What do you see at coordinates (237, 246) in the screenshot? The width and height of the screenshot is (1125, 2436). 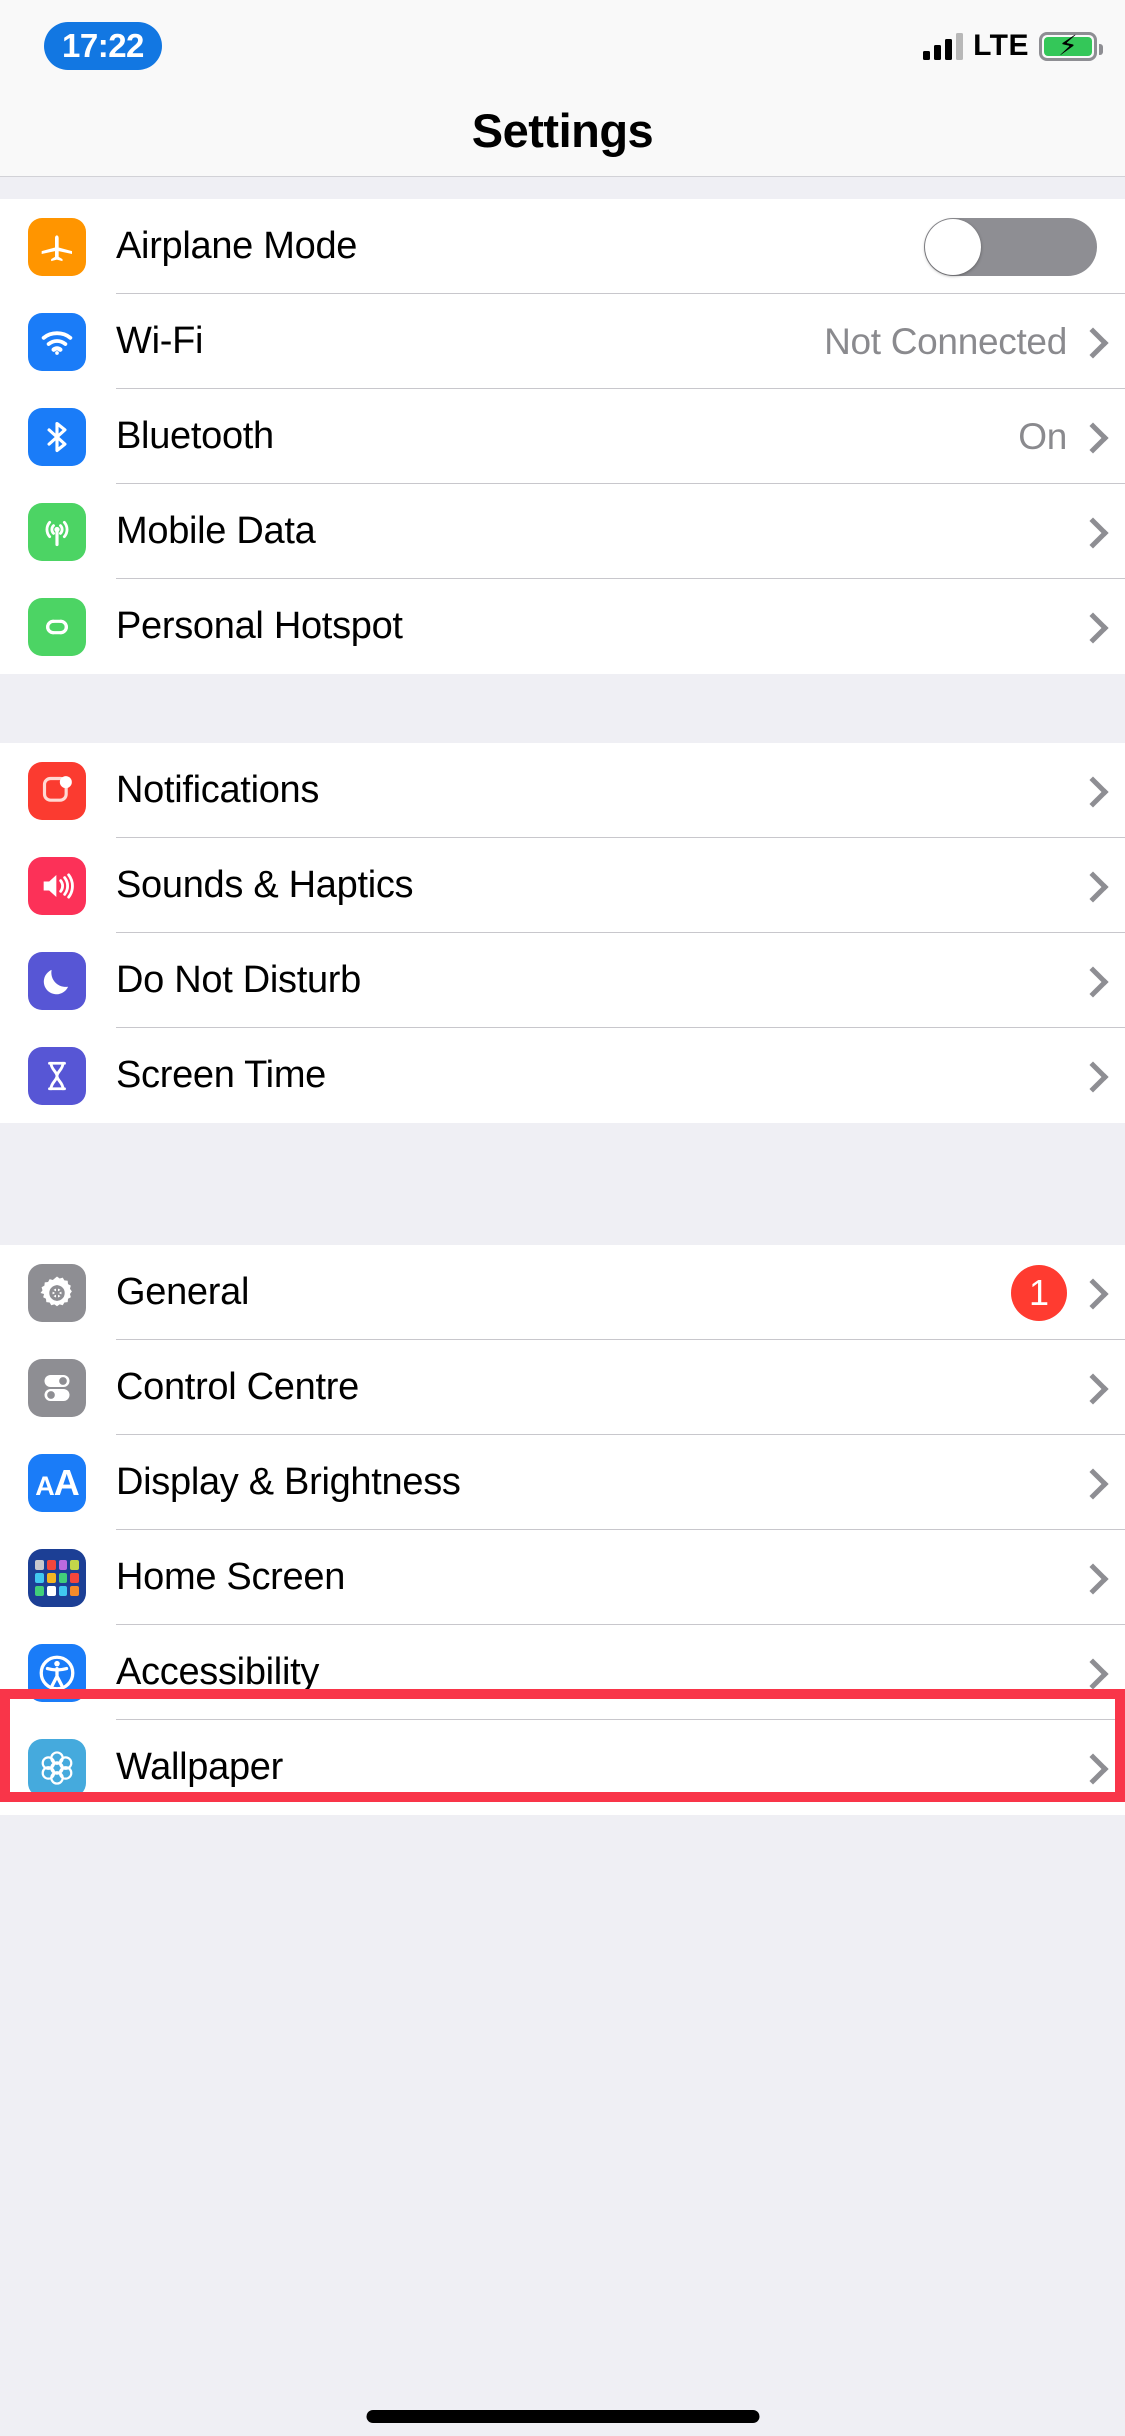 I see `settings-row-label: Airplane Mode` at bounding box center [237, 246].